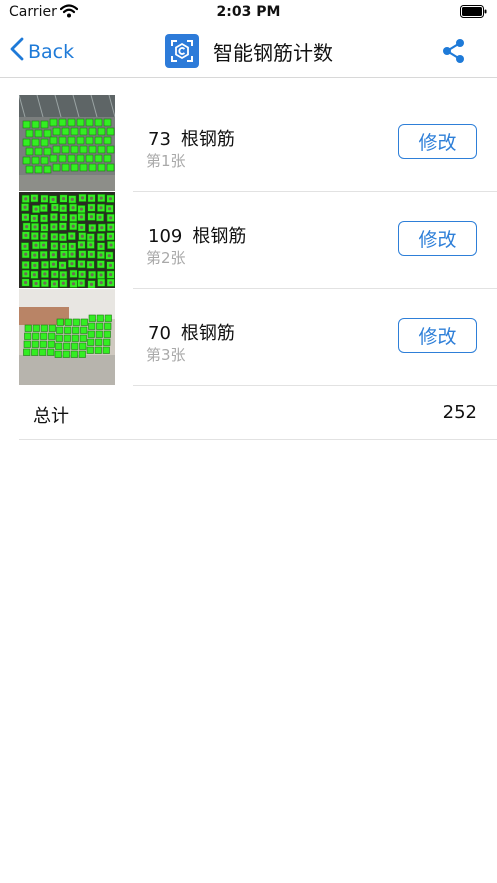 Image resolution: width=497 pixels, height=883 pixels. I want to click on sheet-label: 第2张, so click(166, 258).